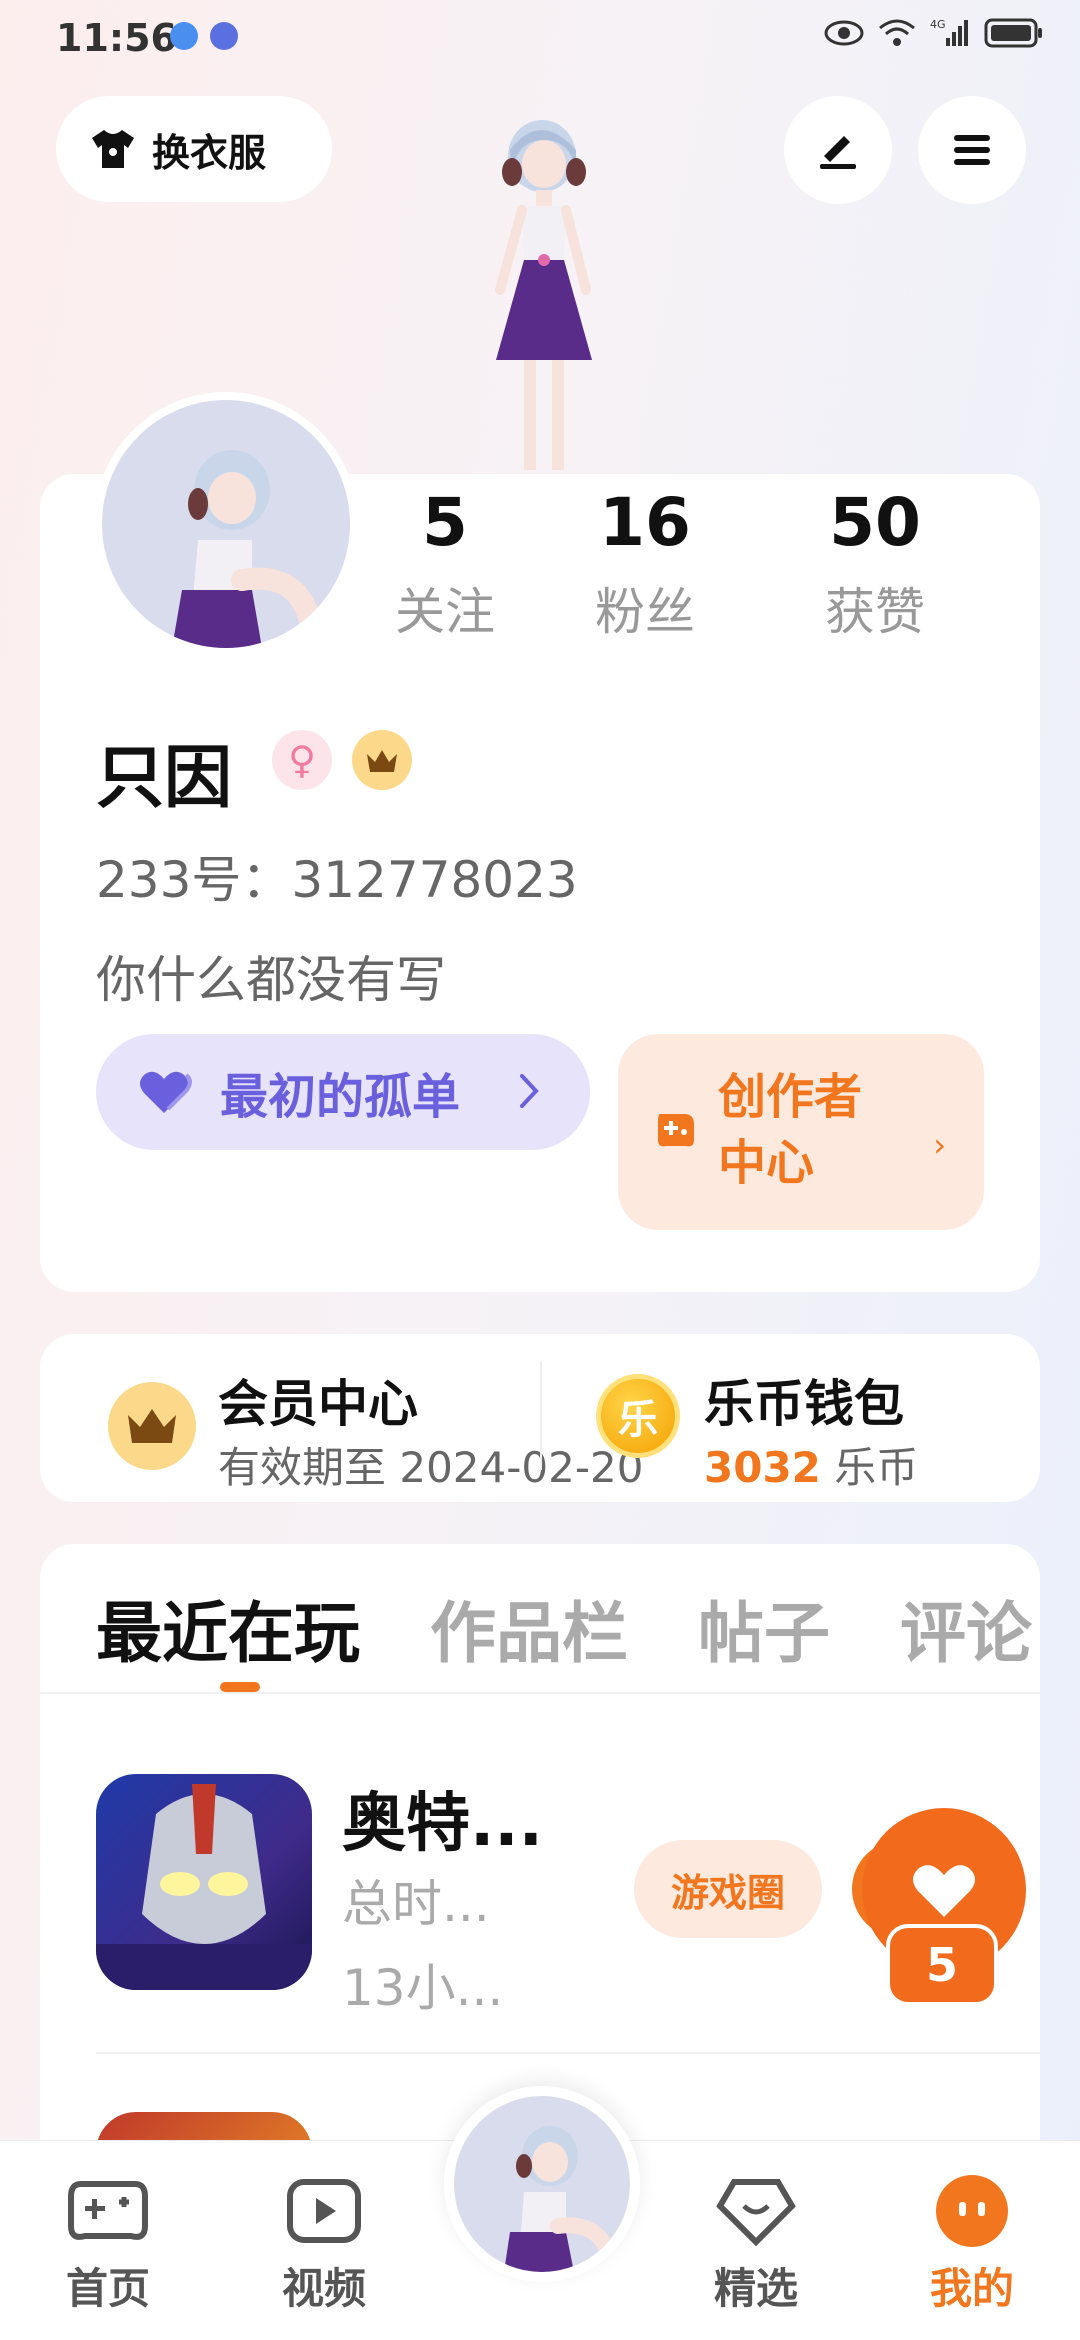 Image resolution: width=1080 pixels, height=2340 pixels. I want to click on likes-stat: 50 获赞, so click(875, 561).